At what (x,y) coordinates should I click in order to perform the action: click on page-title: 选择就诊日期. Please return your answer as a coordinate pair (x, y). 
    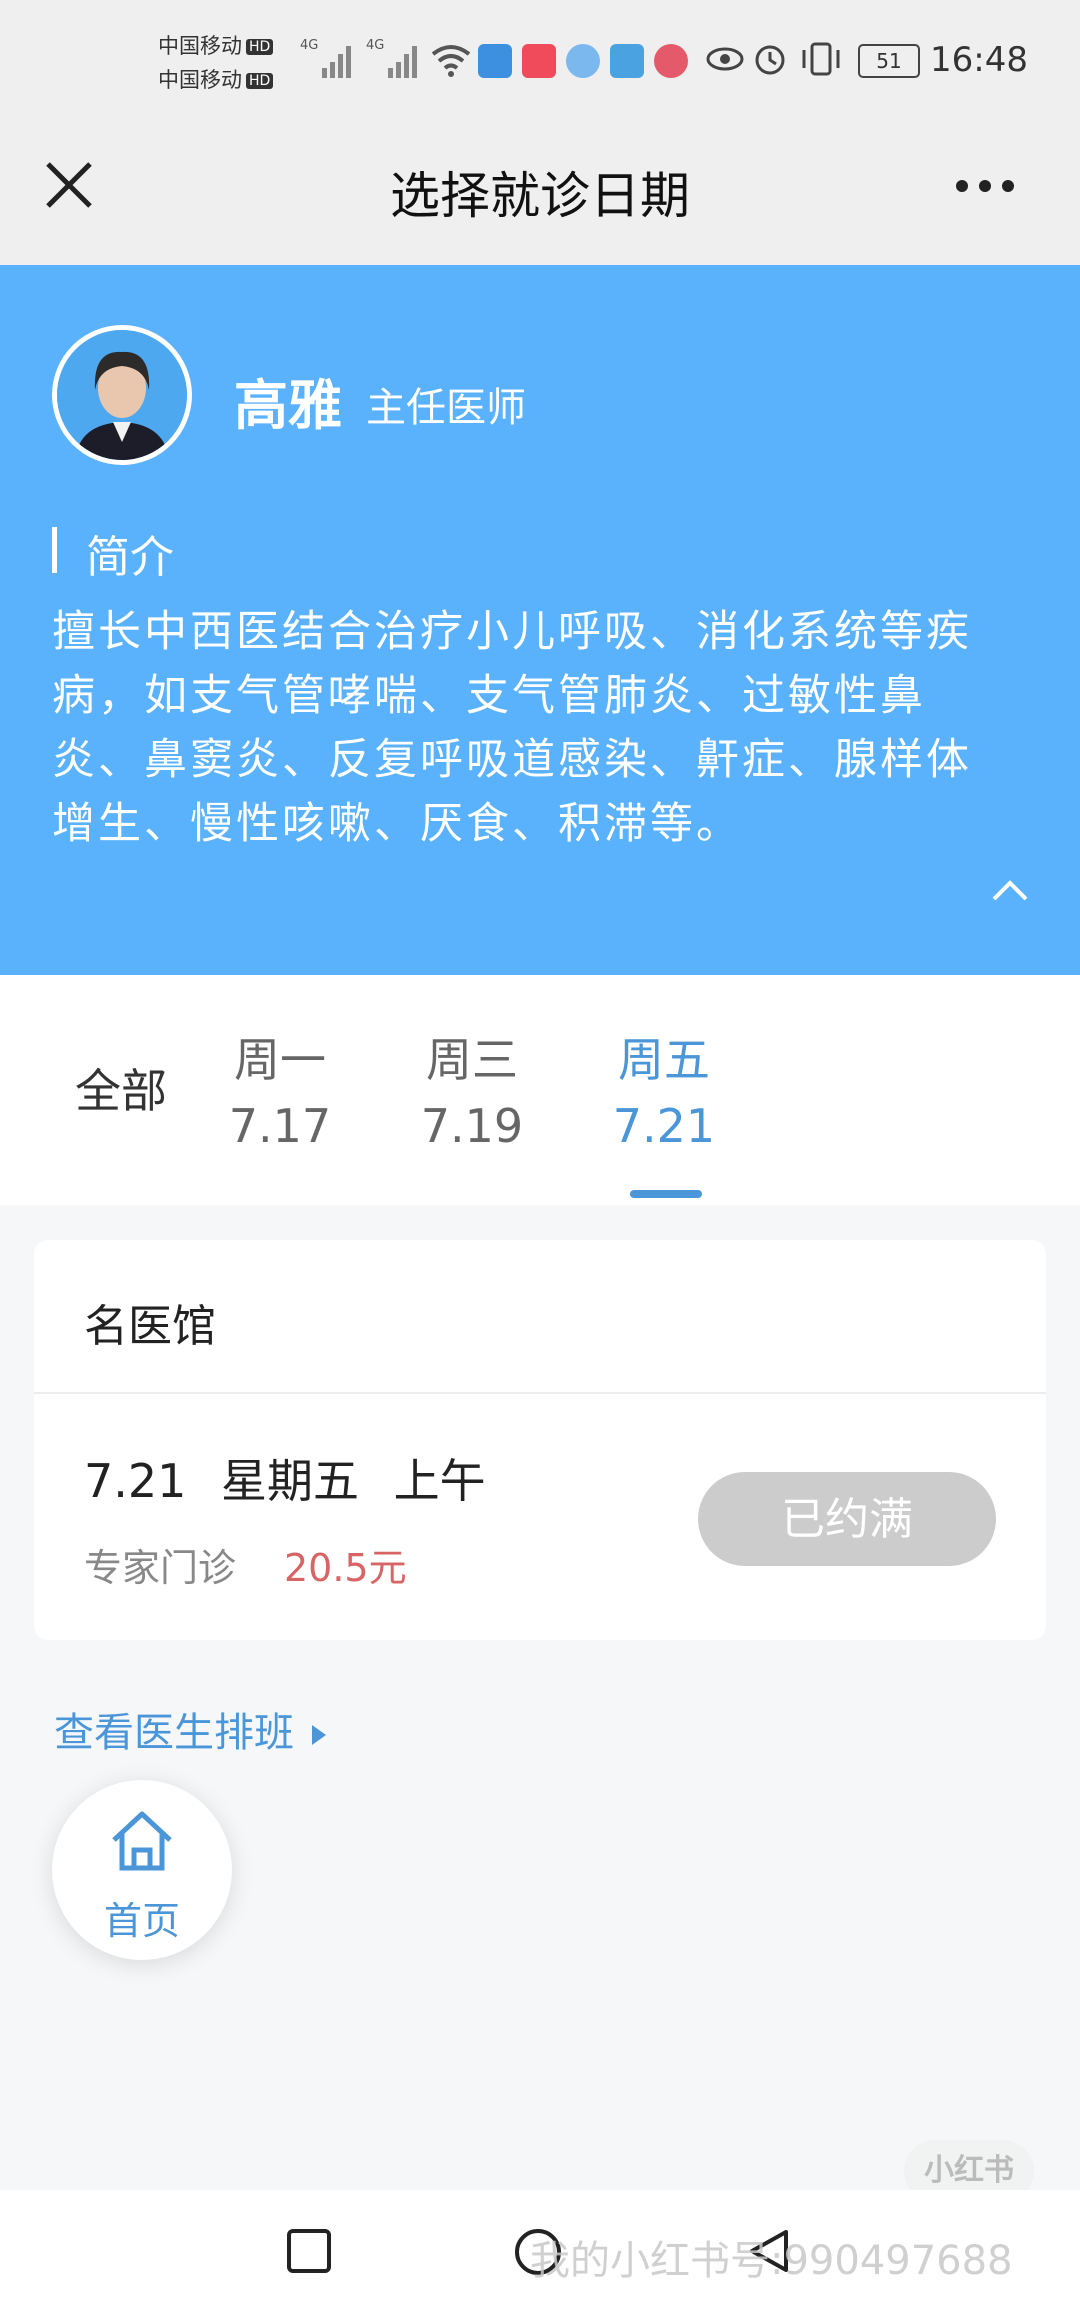
    Looking at the image, I should click on (540, 196).